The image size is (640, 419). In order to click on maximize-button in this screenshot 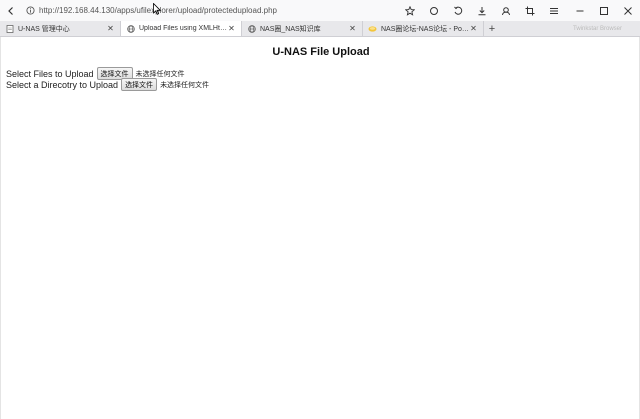, I will do `click(604, 10)`.